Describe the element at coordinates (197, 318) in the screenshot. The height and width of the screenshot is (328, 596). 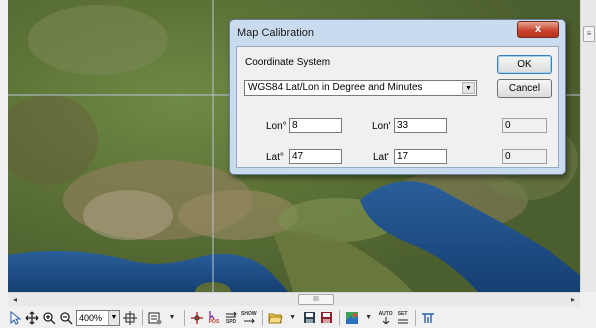
I see `crosshair-icon` at that location.